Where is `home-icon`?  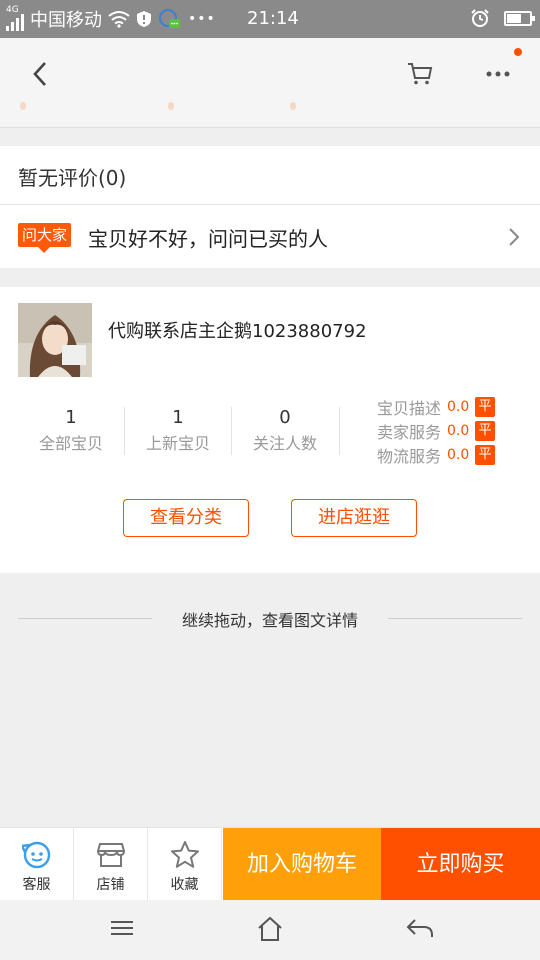
home-icon is located at coordinates (270, 929).